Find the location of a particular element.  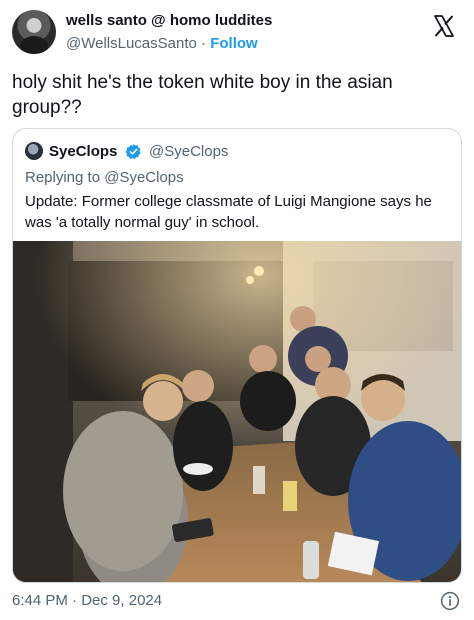

author-handle: @WellsLucasSanto is located at coordinates (131, 43).